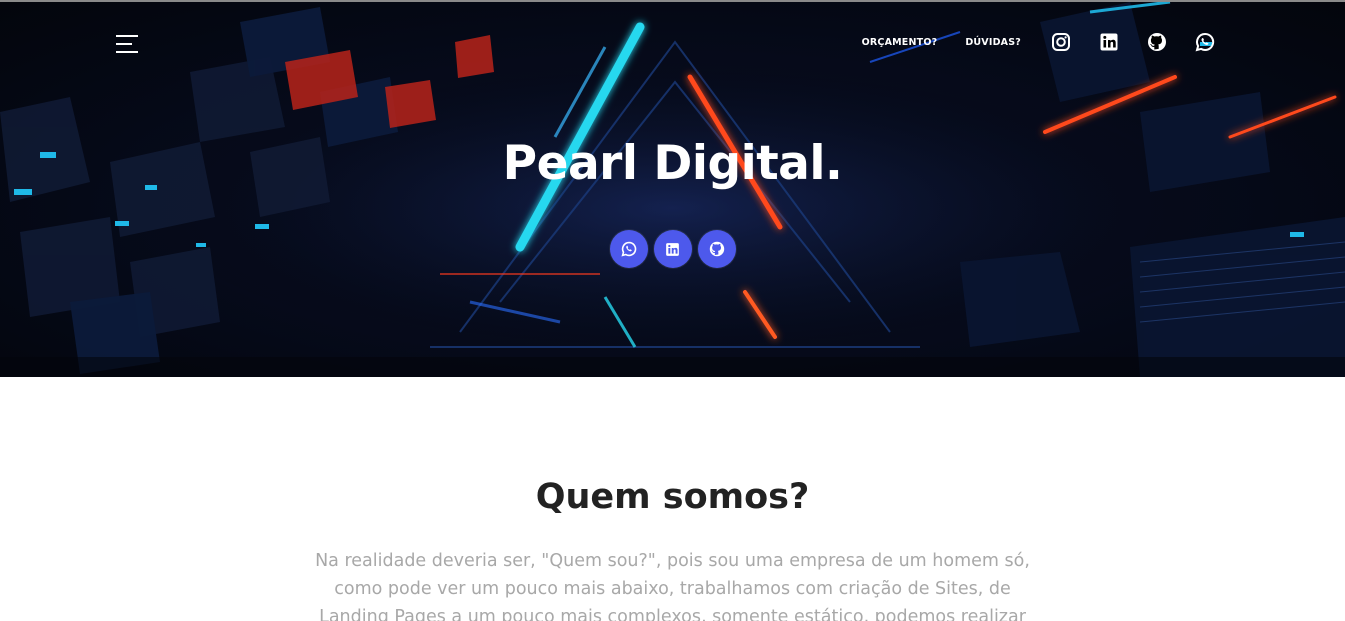  I want to click on instagram-icon, so click(1061, 42).